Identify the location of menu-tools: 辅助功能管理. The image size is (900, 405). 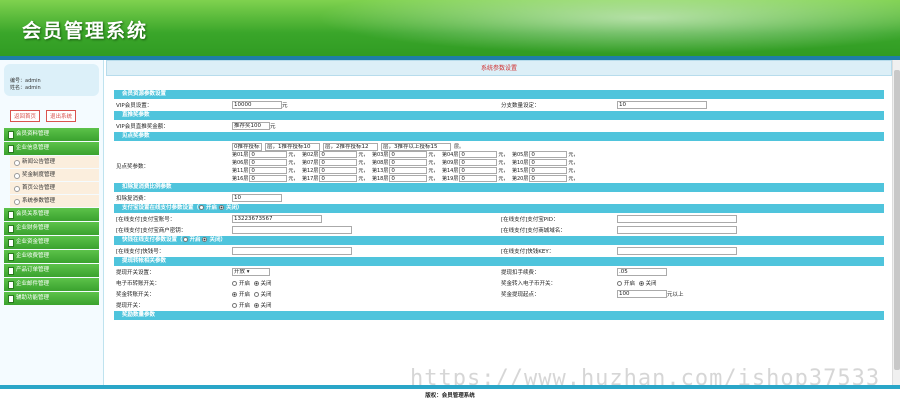
(51, 298).